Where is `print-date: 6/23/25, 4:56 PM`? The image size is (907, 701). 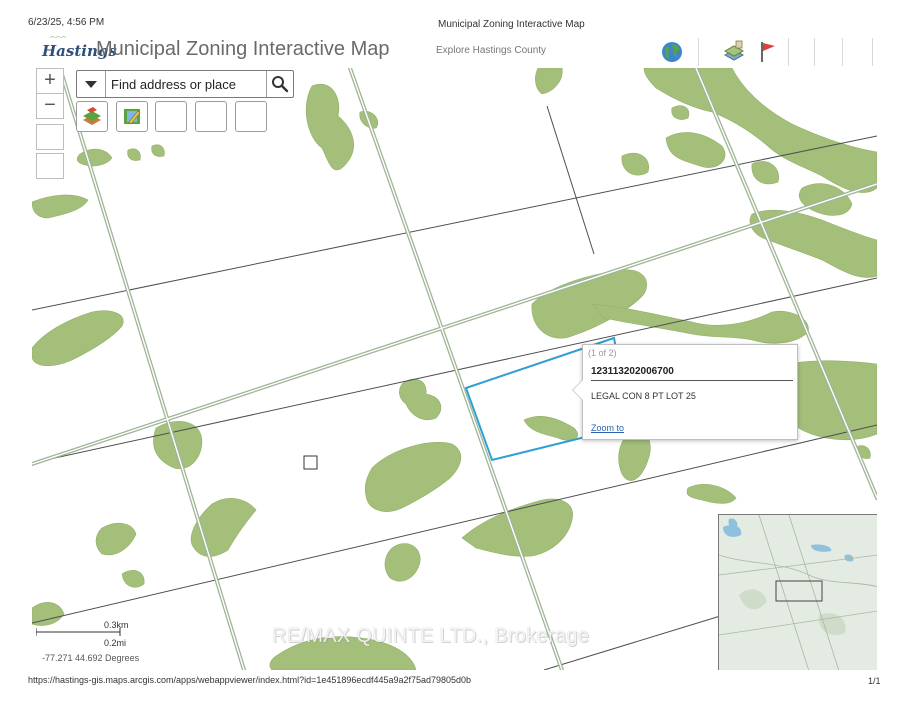
print-date: 6/23/25, 4:56 PM is located at coordinates (66, 22).